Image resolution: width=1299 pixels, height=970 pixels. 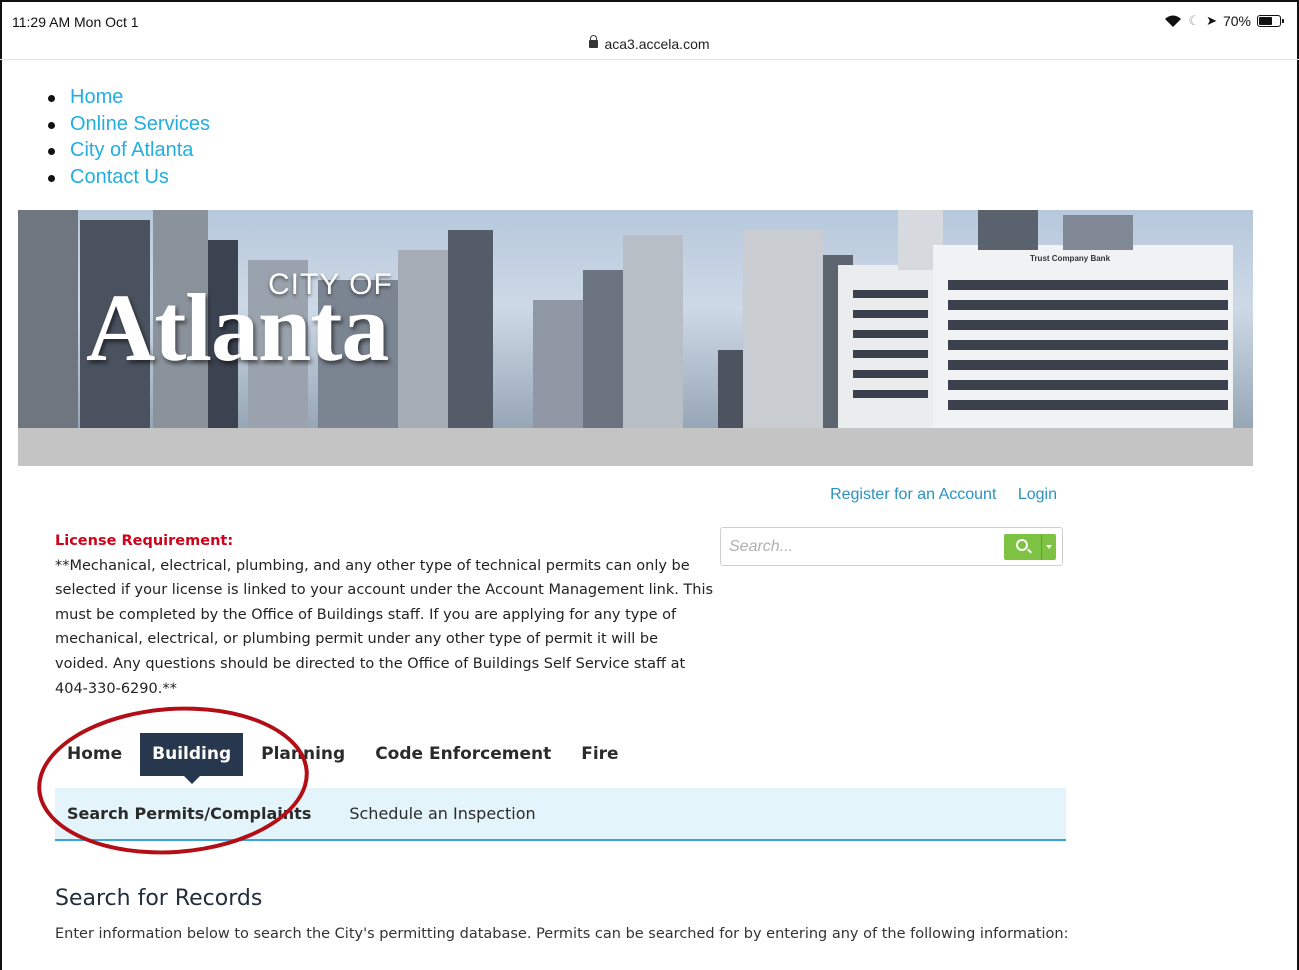 I want to click on search-button-divider, so click(x=1041, y=547).